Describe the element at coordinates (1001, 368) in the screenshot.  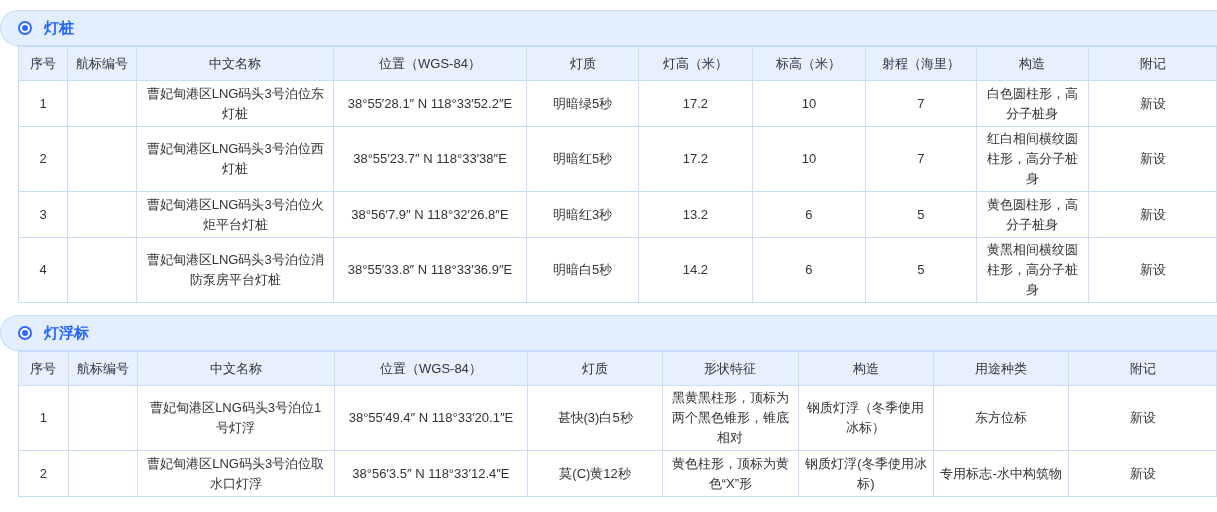
I see `column-header: 用途种类` at that location.